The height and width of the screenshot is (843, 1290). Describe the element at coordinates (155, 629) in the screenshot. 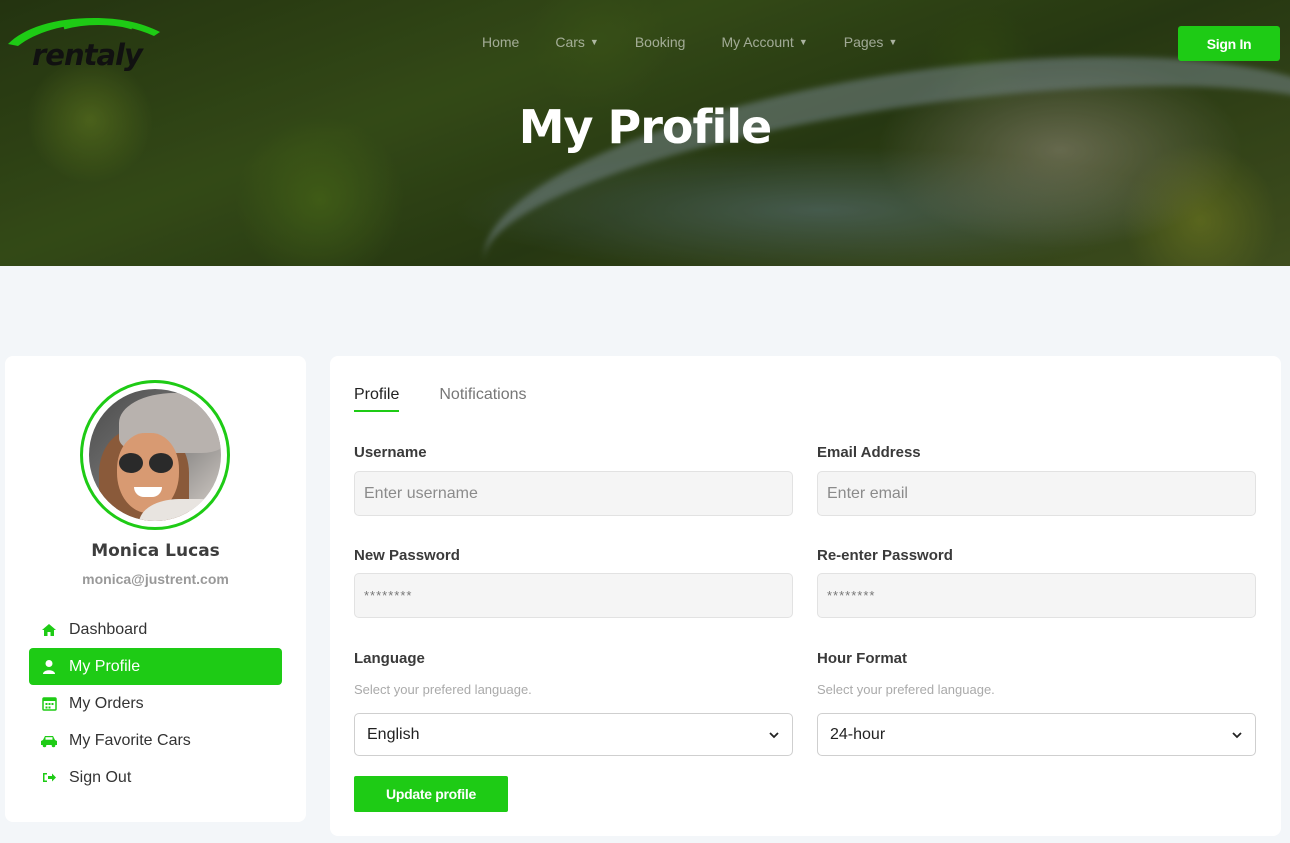

I see `sidebar-item-dashboard: Dashboard` at that location.